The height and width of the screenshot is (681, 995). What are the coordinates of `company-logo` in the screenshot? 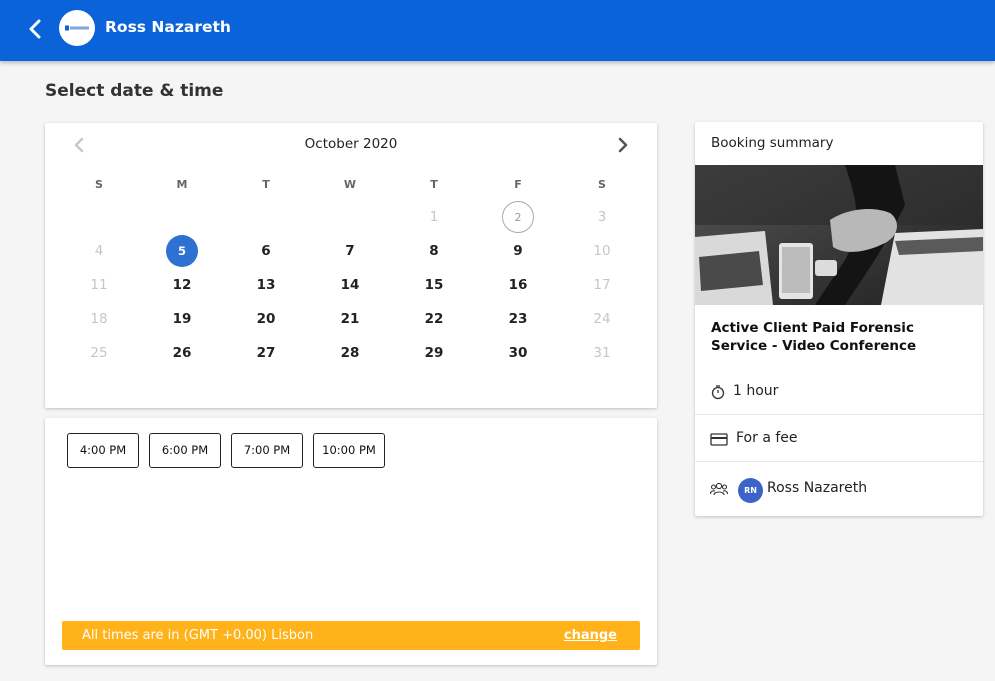 It's located at (77, 28).